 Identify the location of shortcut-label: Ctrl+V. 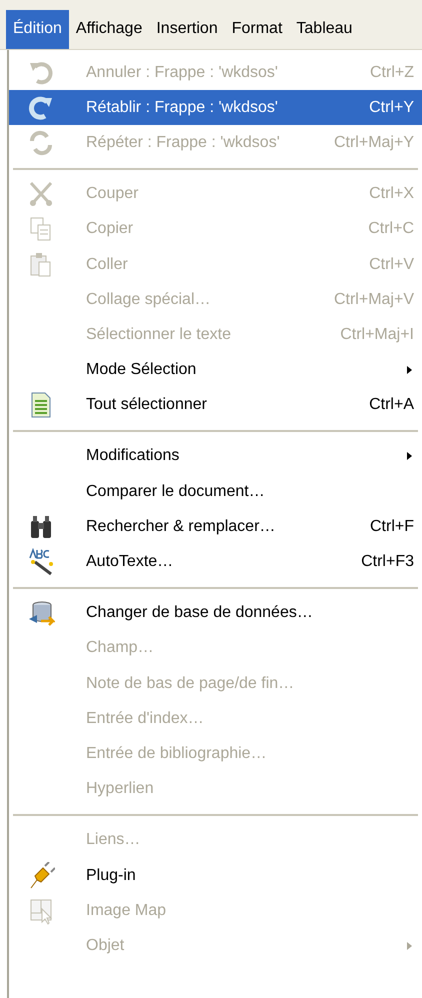
(391, 264).